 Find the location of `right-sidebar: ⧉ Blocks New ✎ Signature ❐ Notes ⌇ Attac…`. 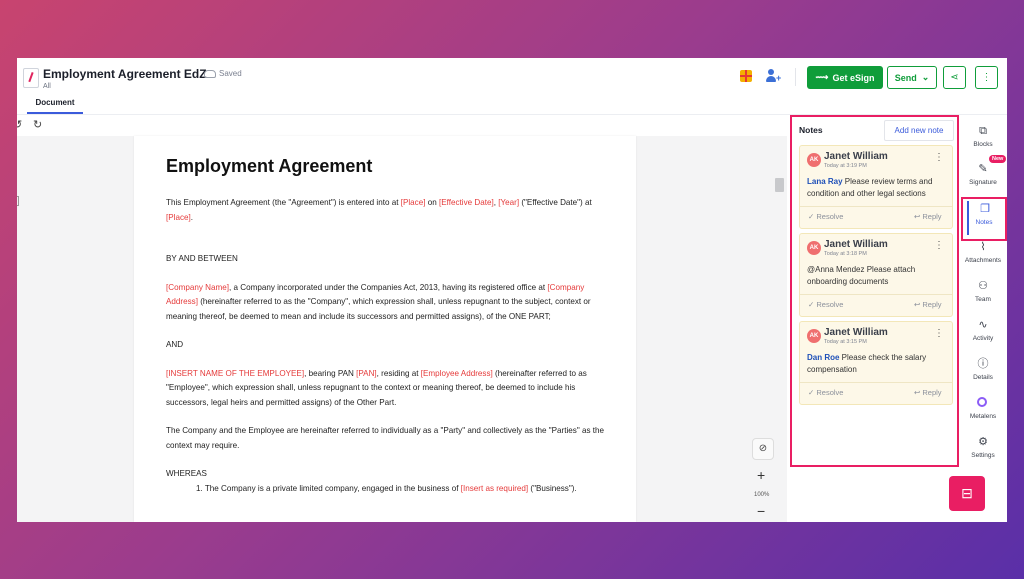

right-sidebar: ⧉ Blocks New ✎ Signature ❐ Notes ⌇ Attac… is located at coordinates (983, 318).